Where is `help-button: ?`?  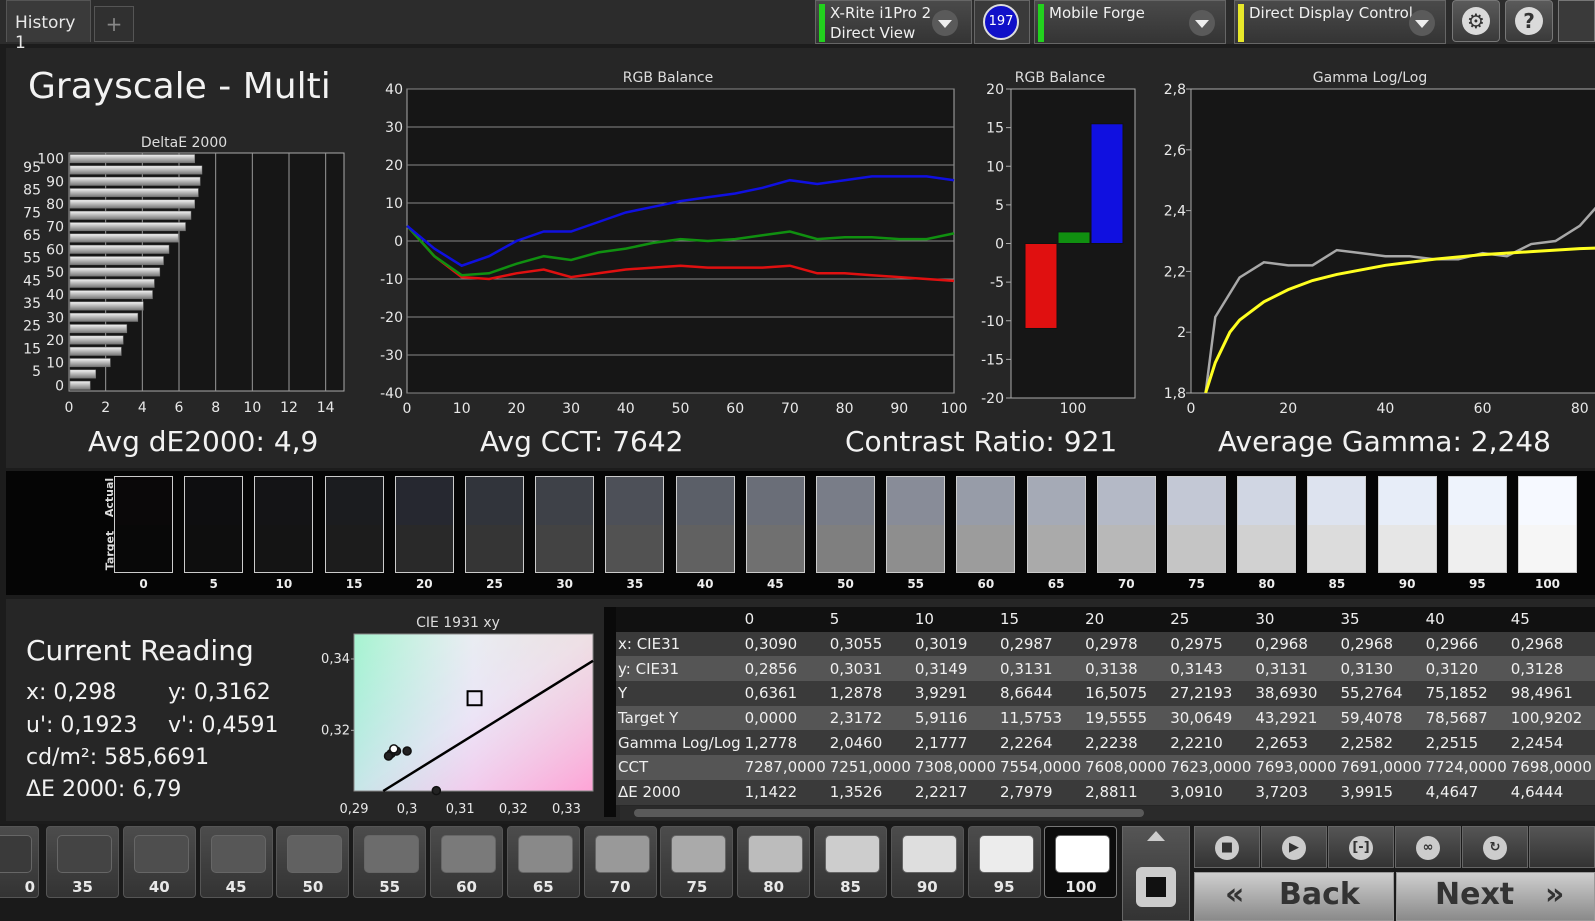
help-button: ? is located at coordinates (1529, 21).